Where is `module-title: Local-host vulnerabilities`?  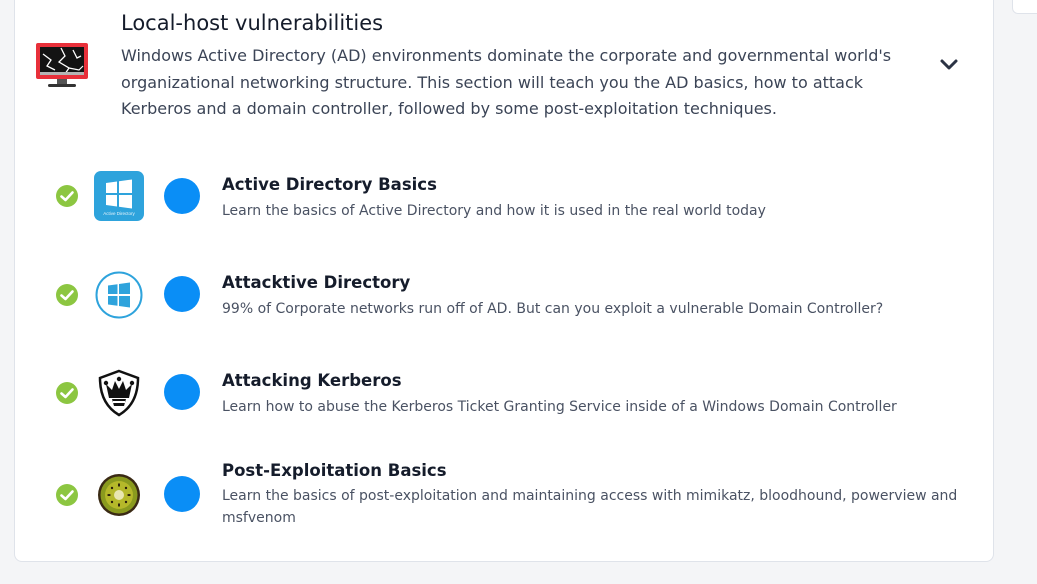 module-title: Local-host vulnerabilities is located at coordinates (252, 23).